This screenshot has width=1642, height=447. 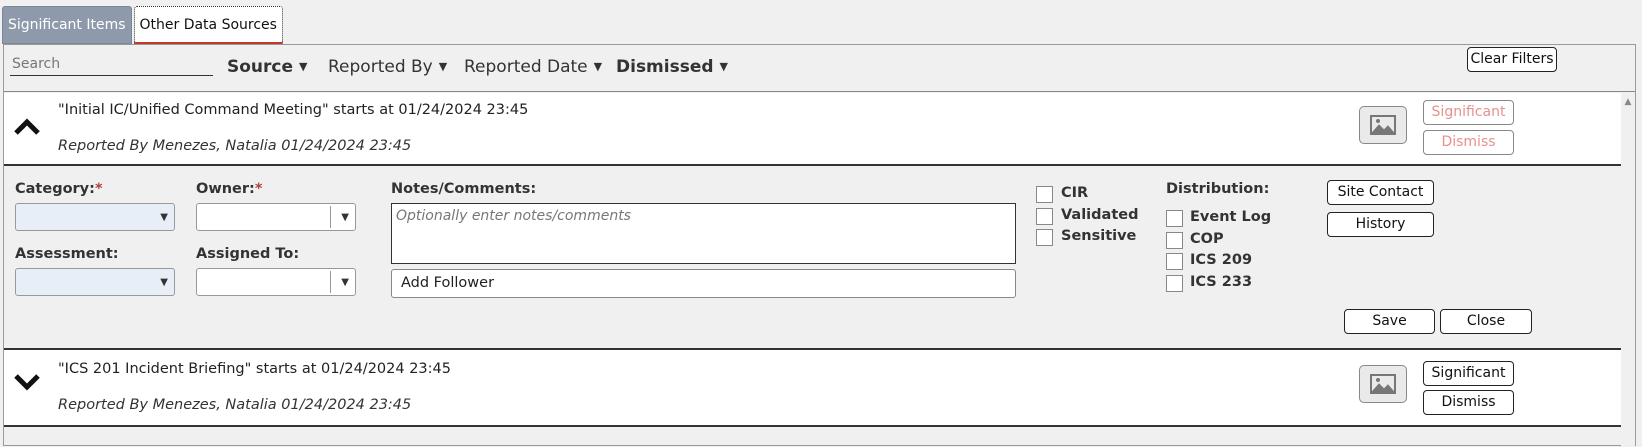 What do you see at coordinates (1207, 239) in the screenshot?
I see `cop-label: COP` at bounding box center [1207, 239].